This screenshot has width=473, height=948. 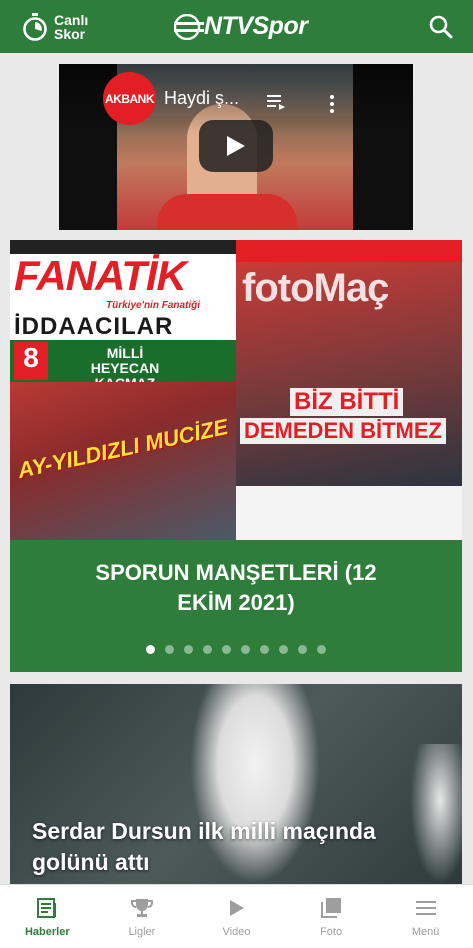 I want to click on tab-haberler: Haberler, so click(x=47, y=916).